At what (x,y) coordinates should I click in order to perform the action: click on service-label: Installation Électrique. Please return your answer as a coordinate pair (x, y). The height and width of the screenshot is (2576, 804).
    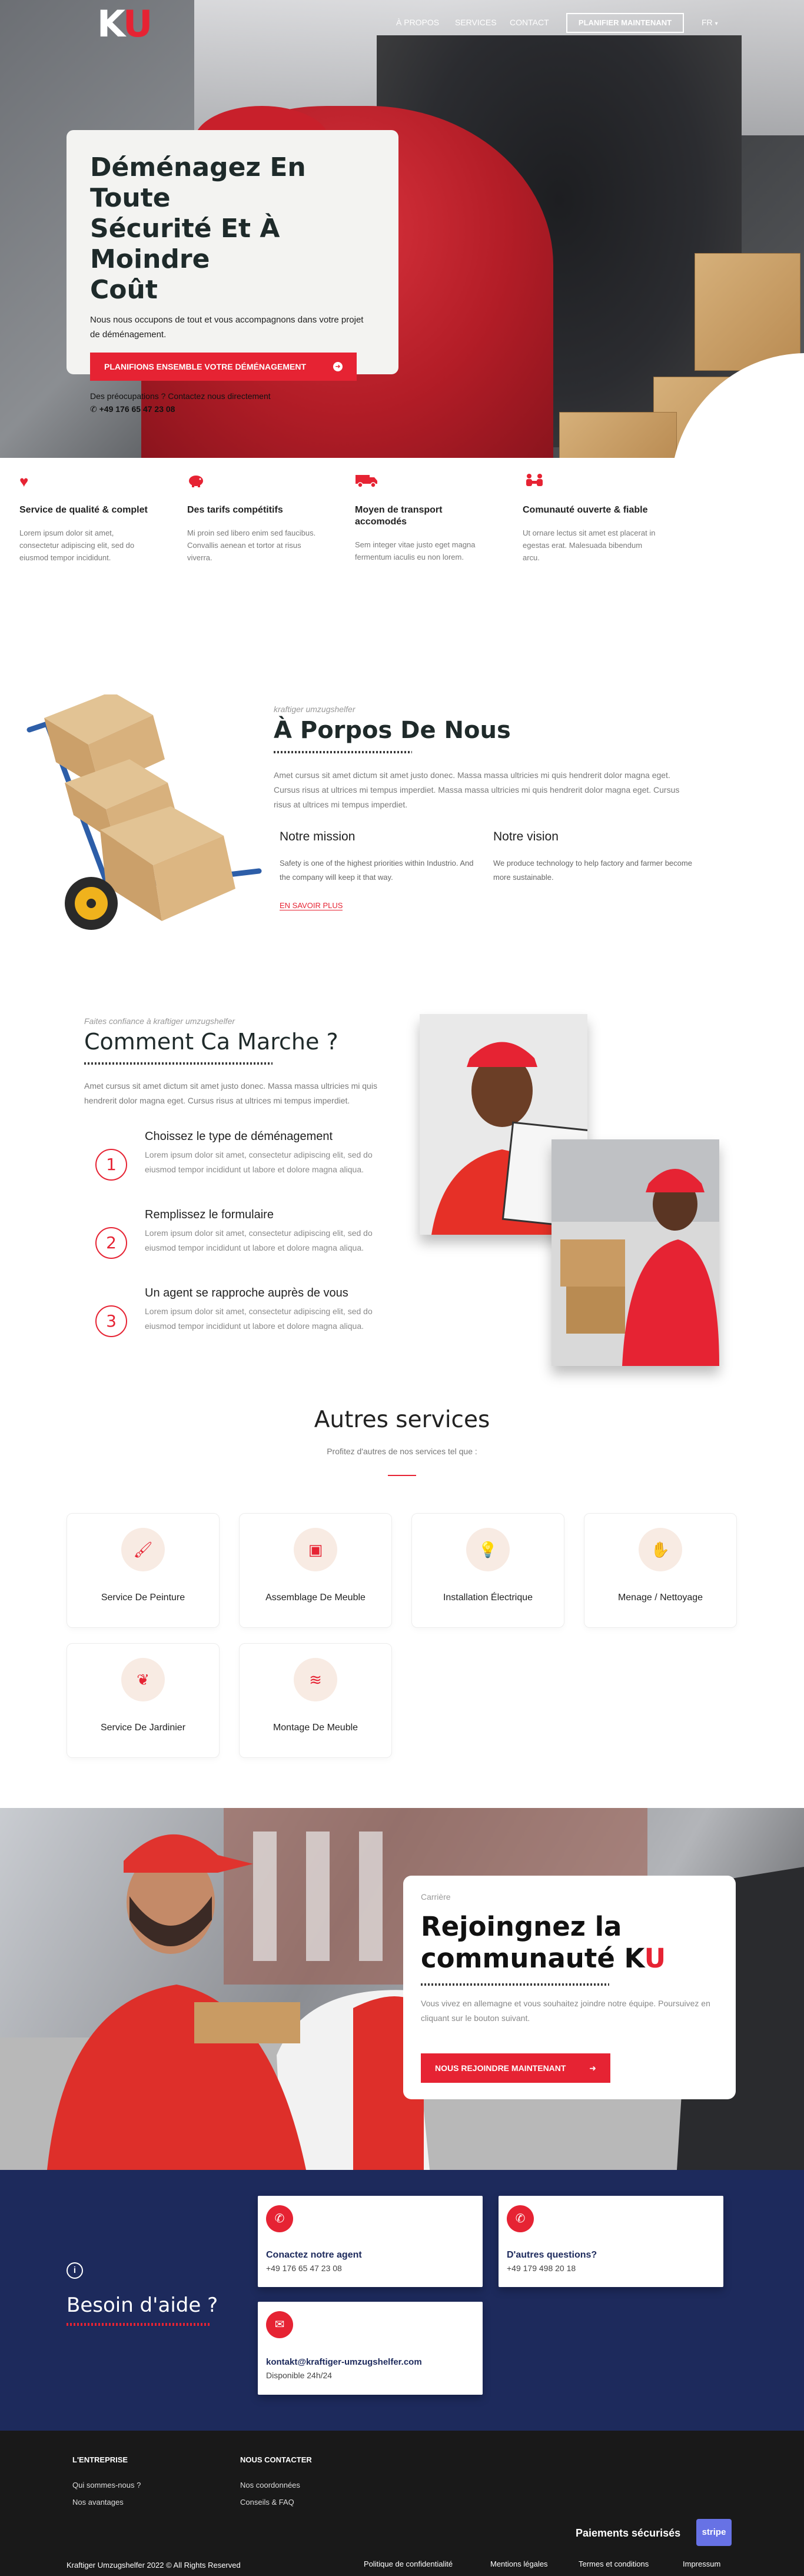
    Looking at the image, I should click on (488, 1598).